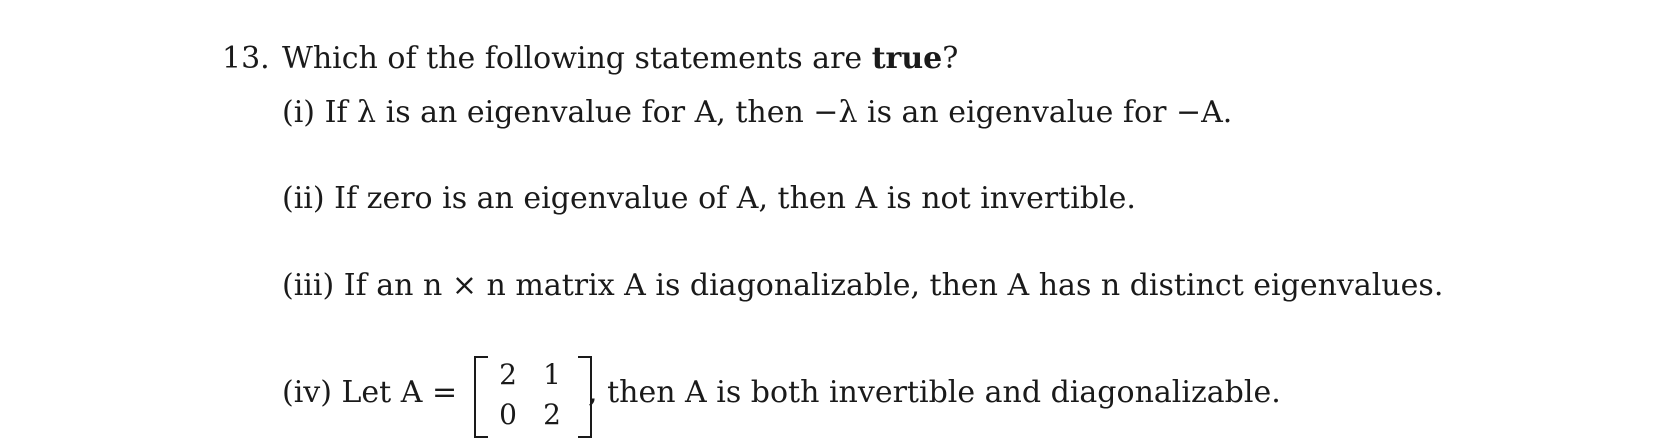 The image size is (1654, 447). I want to click on question-stem-end: ?, so click(950, 58).